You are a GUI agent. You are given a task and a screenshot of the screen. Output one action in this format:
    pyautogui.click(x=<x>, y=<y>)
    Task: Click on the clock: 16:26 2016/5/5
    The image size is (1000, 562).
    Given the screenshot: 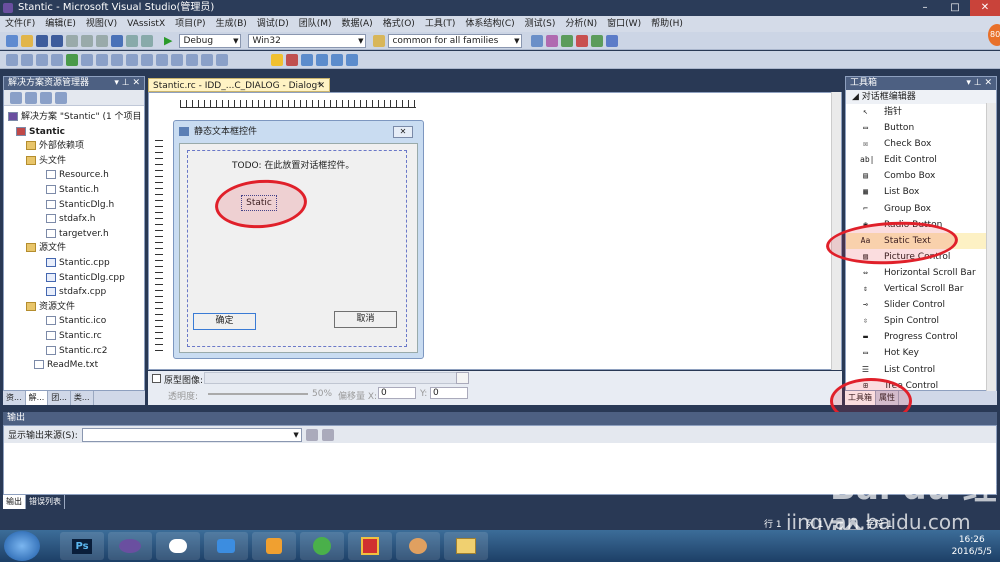 What is the action you would take?
    pyautogui.click(x=972, y=546)
    